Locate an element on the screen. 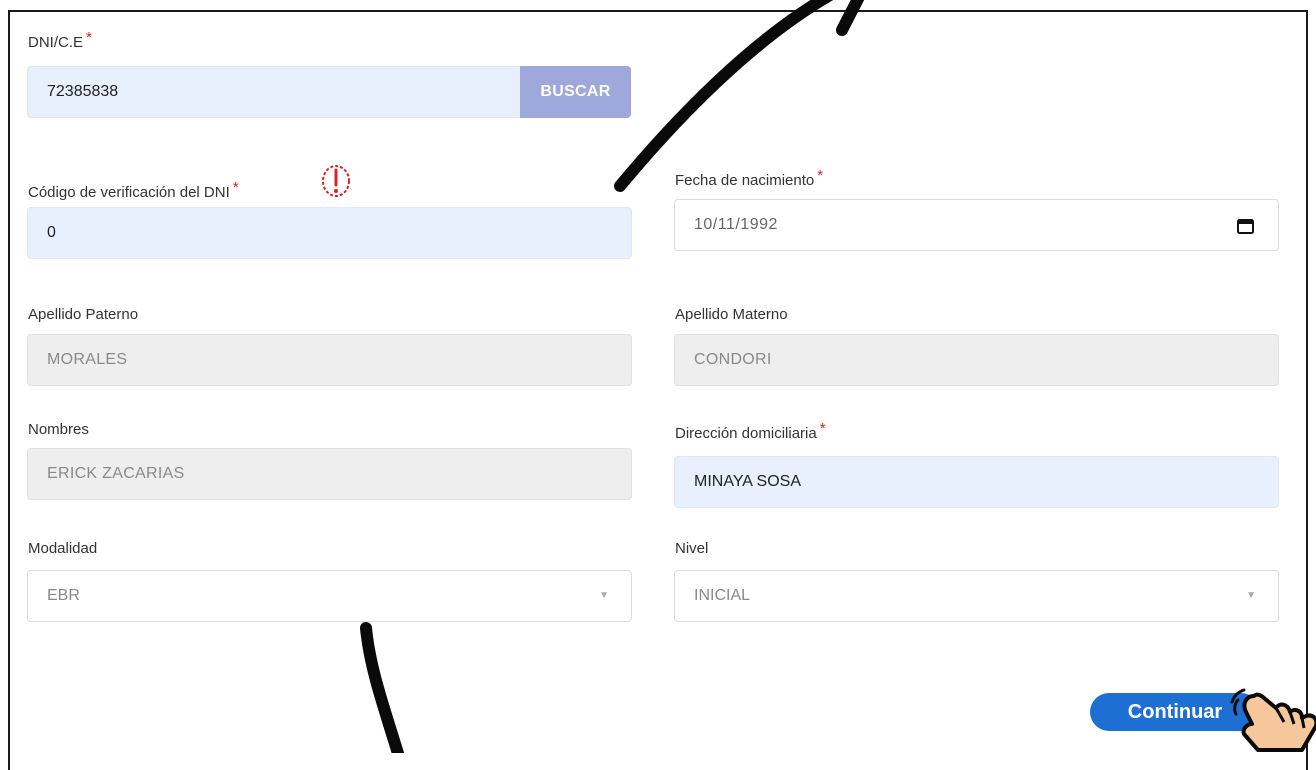 This screenshot has height=770, width=1316. calendar-icon is located at coordinates (1245, 226).